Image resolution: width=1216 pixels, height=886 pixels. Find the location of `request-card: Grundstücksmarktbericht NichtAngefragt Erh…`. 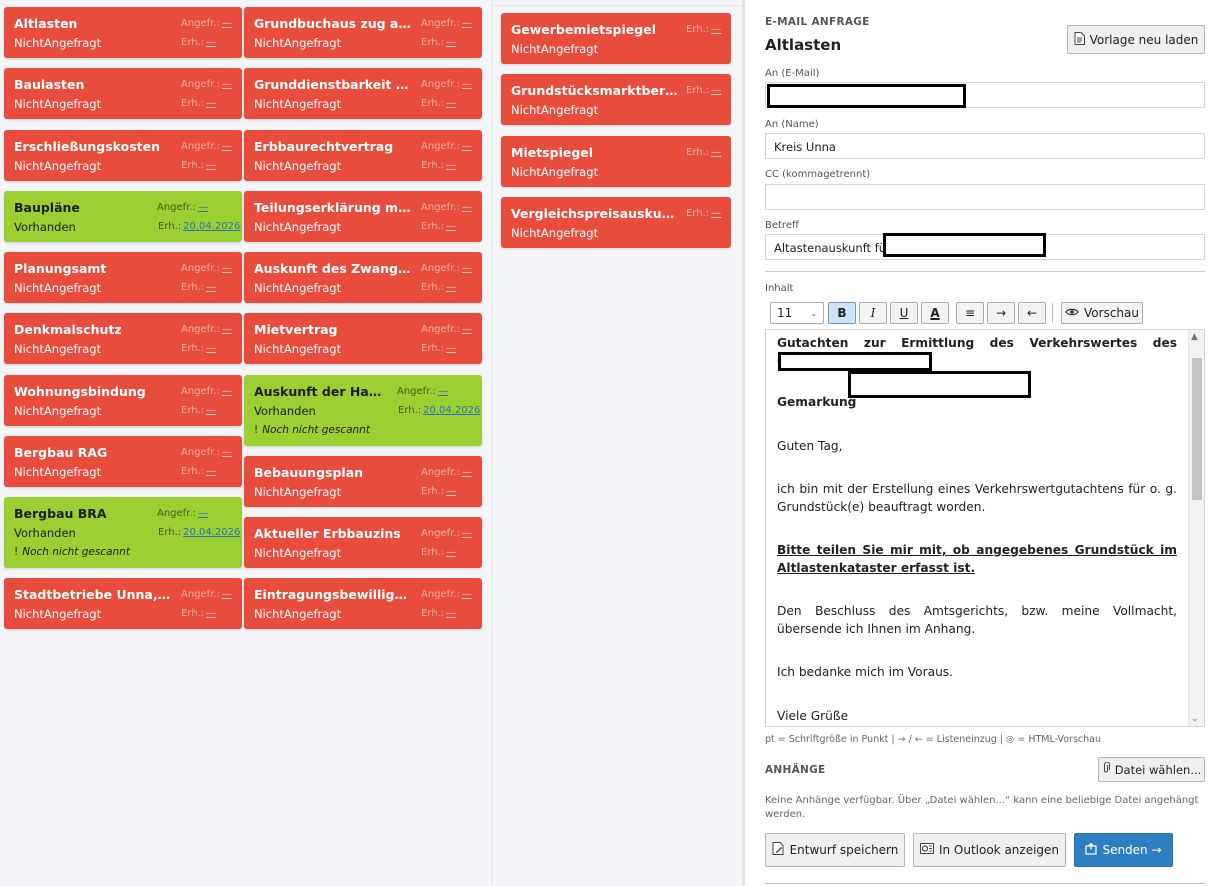

request-card: Grundstücksmarktbericht NichtAngefragt Erh… is located at coordinates (616, 99).